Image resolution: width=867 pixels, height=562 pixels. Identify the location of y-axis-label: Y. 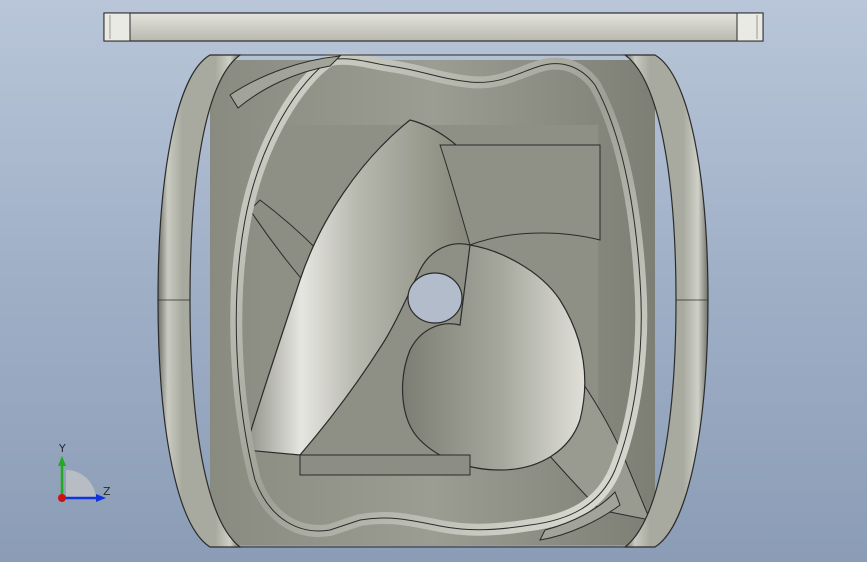
(62, 448).